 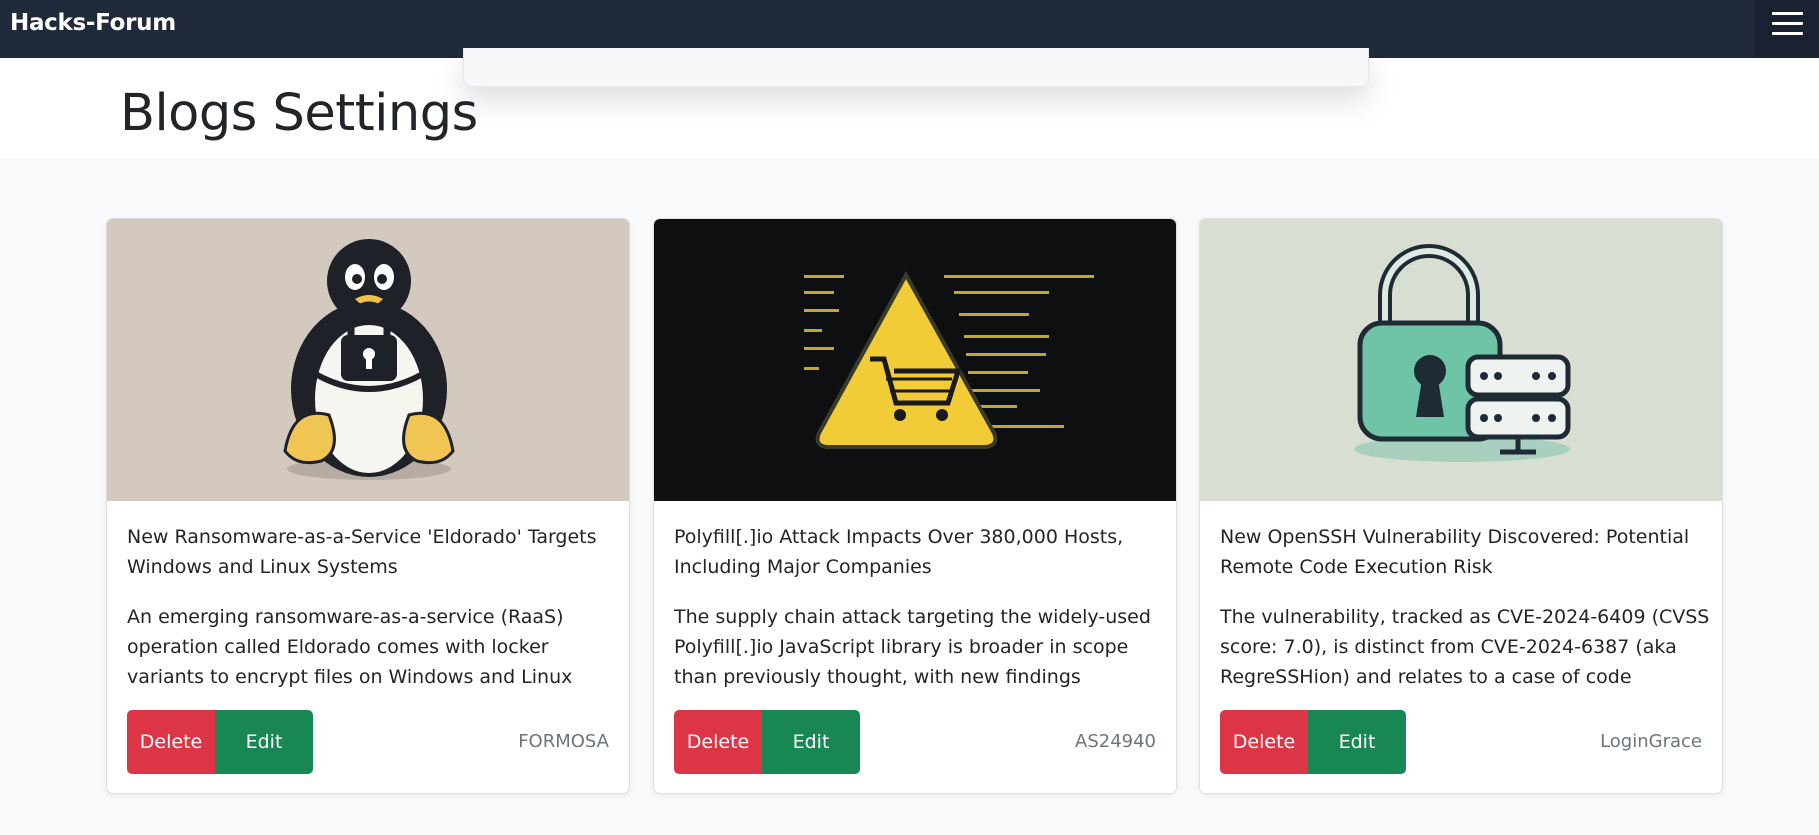 I want to click on dropdown-panel, so click(x=916, y=67).